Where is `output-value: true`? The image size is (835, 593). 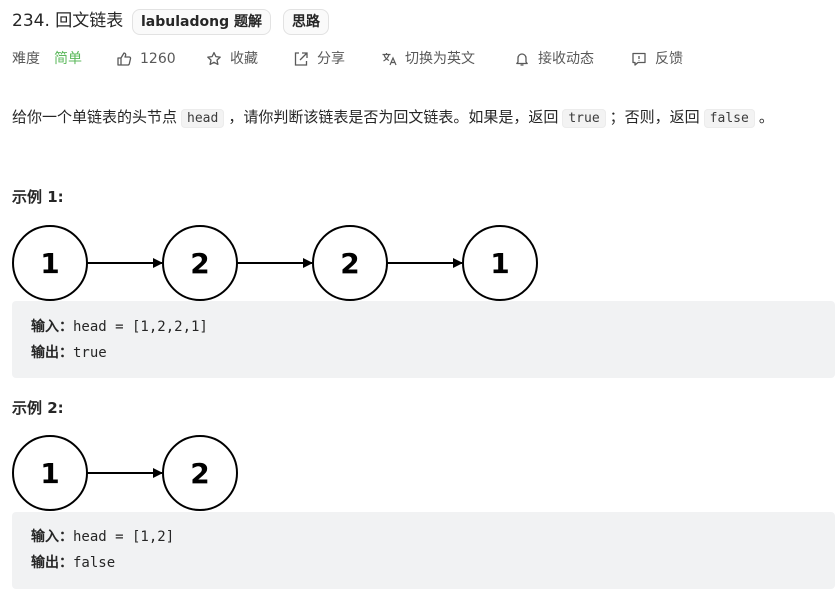 output-value: true is located at coordinates (90, 353).